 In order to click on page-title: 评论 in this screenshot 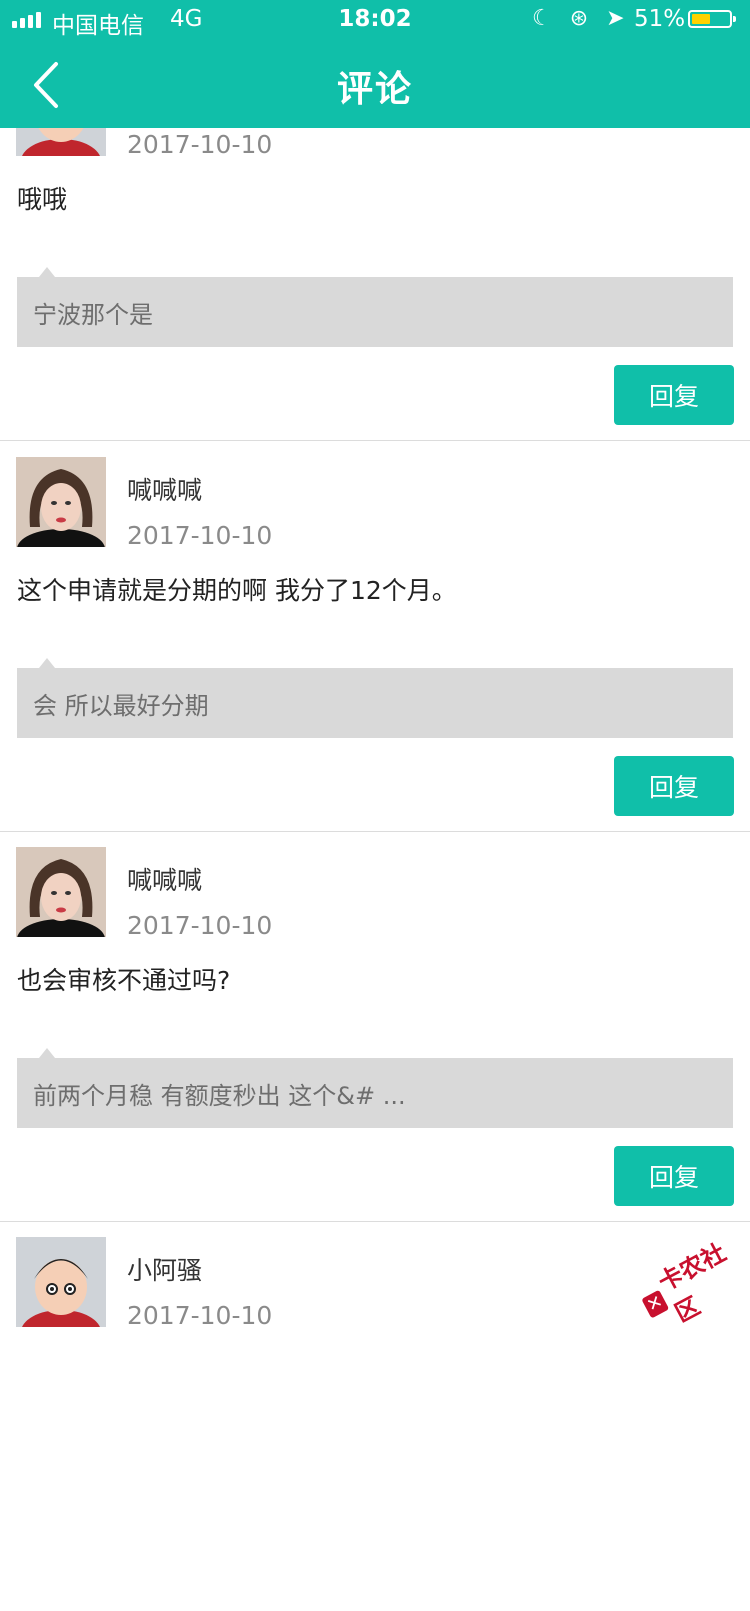, I will do `click(374, 89)`.